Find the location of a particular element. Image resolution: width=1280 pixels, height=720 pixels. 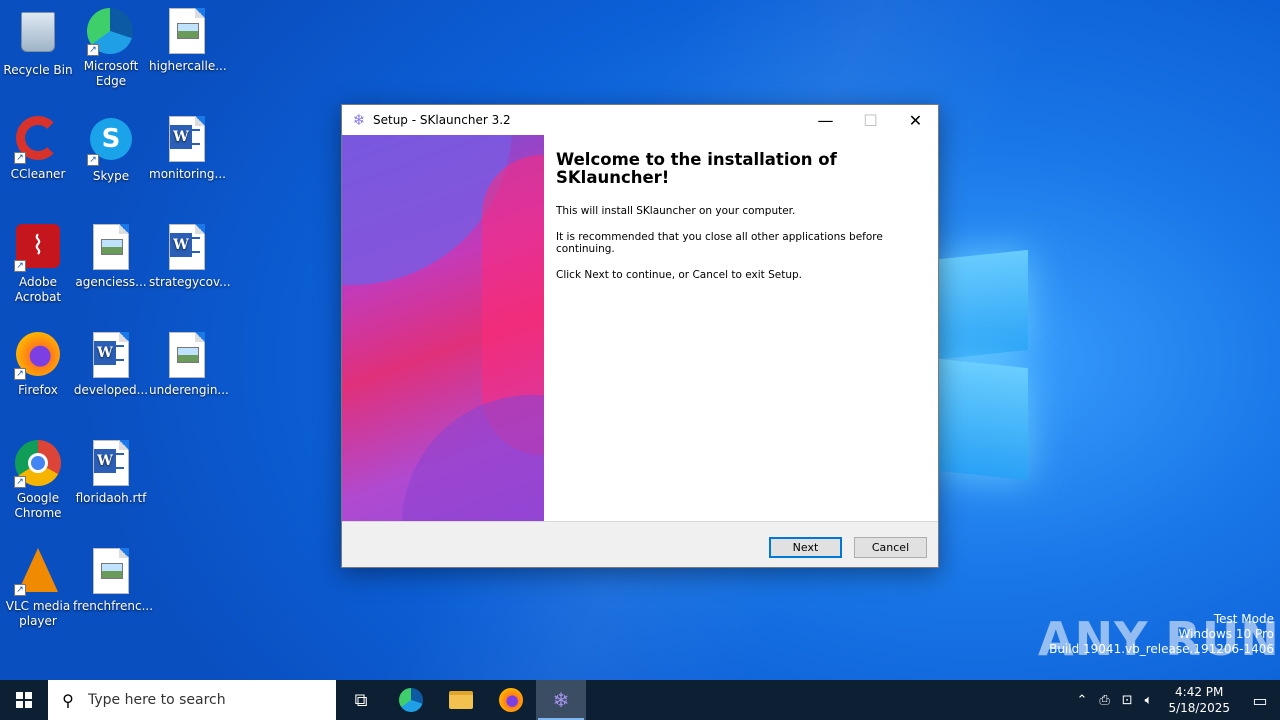

desktop-icon-skype: S ↗ Skype is located at coordinates (111, 150).